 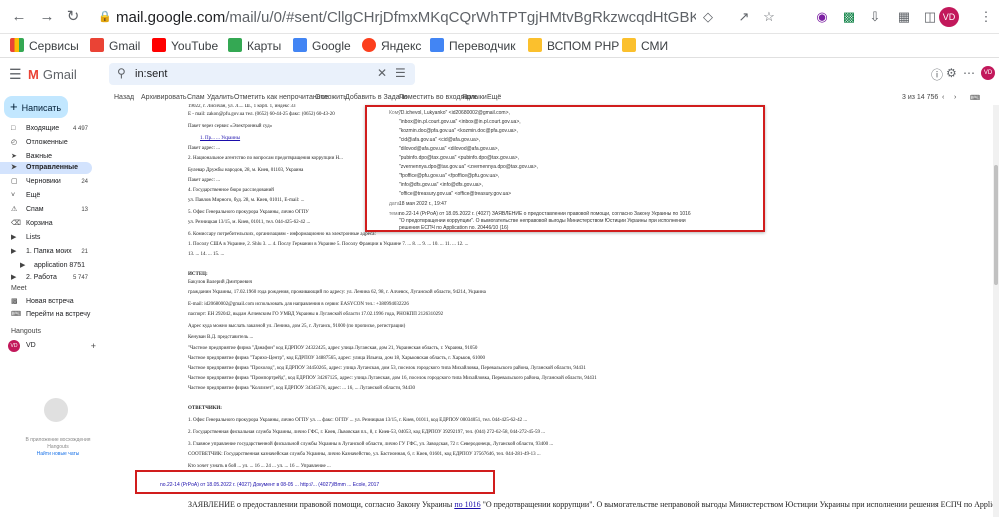 I want to click on bookmark-services: Сервисы, so click(x=44, y=45).